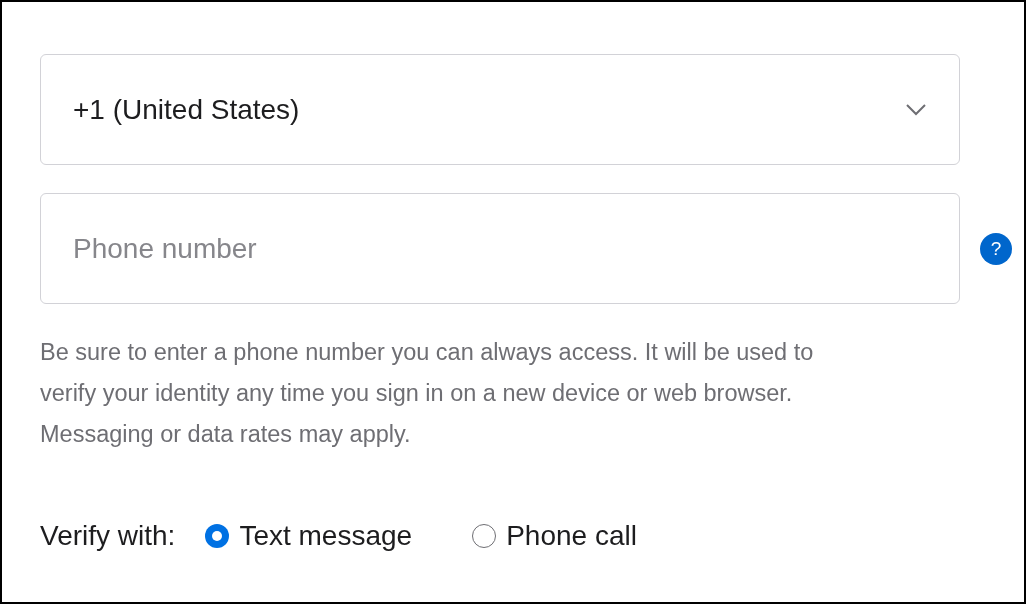 Image resolution: width=1026 pixels, height=604 pixels. I want to click on radio-button, so click(217, 536).